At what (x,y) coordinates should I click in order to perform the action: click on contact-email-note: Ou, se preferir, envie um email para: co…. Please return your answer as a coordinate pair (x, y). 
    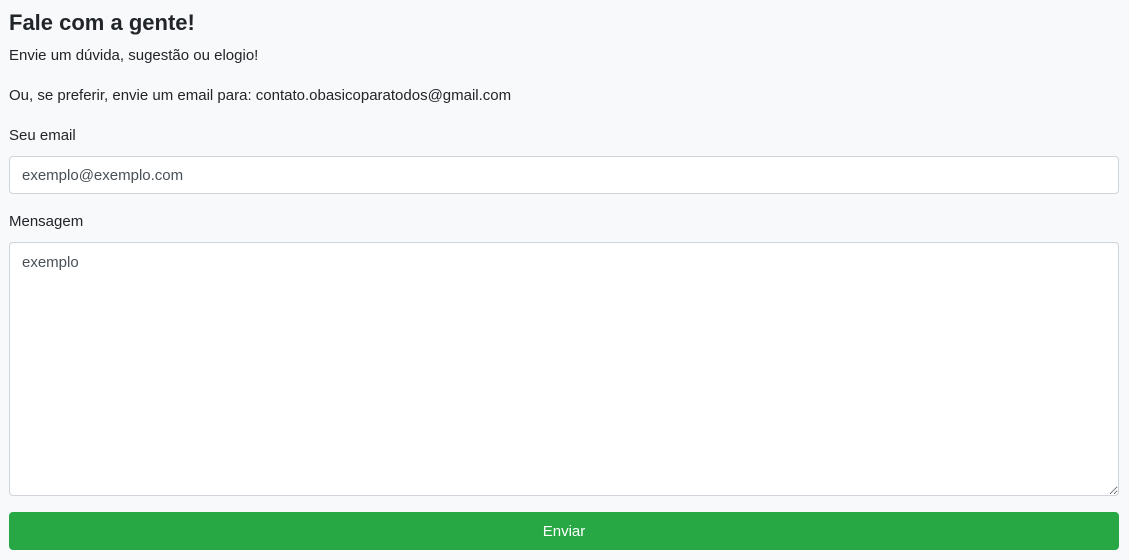
    Looking at the image, I should click on (260, 95).